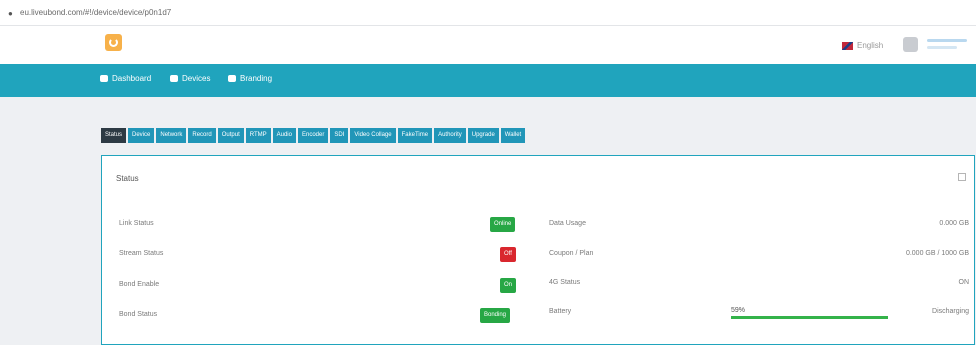  What do you see at coordinates (759, 255) in the screenshot?
I see `coupon-plan-row: Coupon / Plan 0.000 GB / 1000 GB` at bounding box center [759, 255].